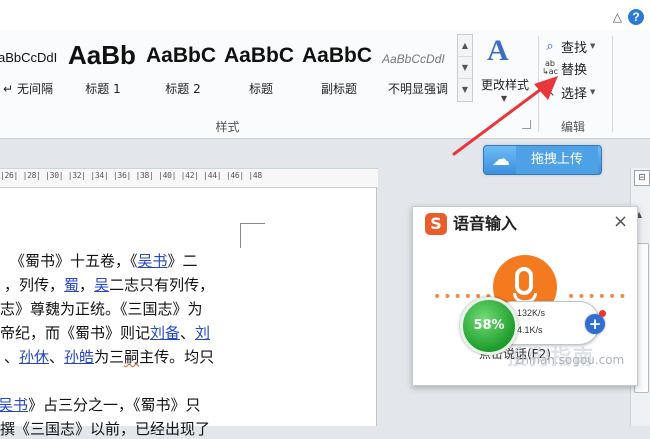 The image size is (650, 439). I want to click on drag-upload-label: 拖拽上传, so click(557, 160).